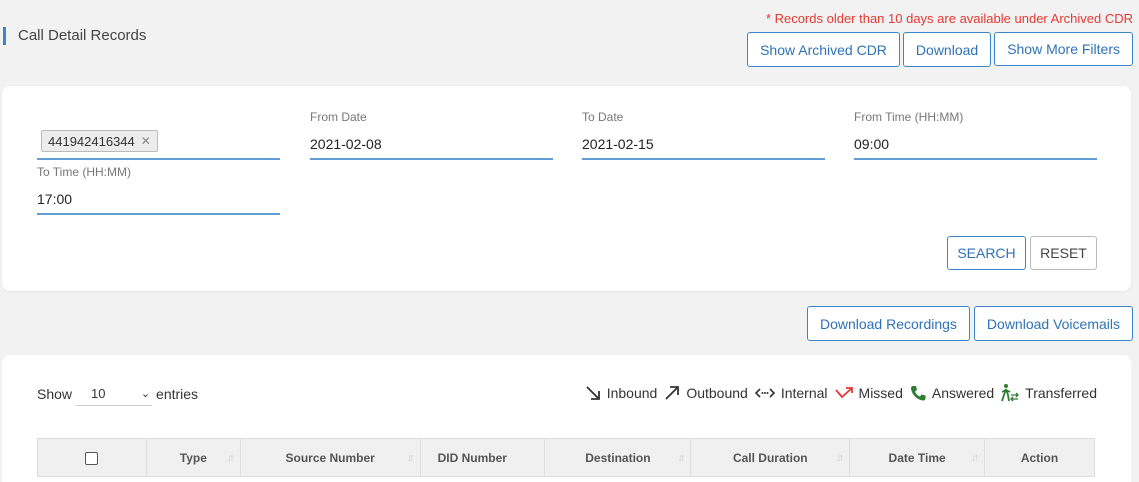 This screenshot has height=482, width=1139. I want to click on entries-select: 10 ⌄, so click(114, 394).